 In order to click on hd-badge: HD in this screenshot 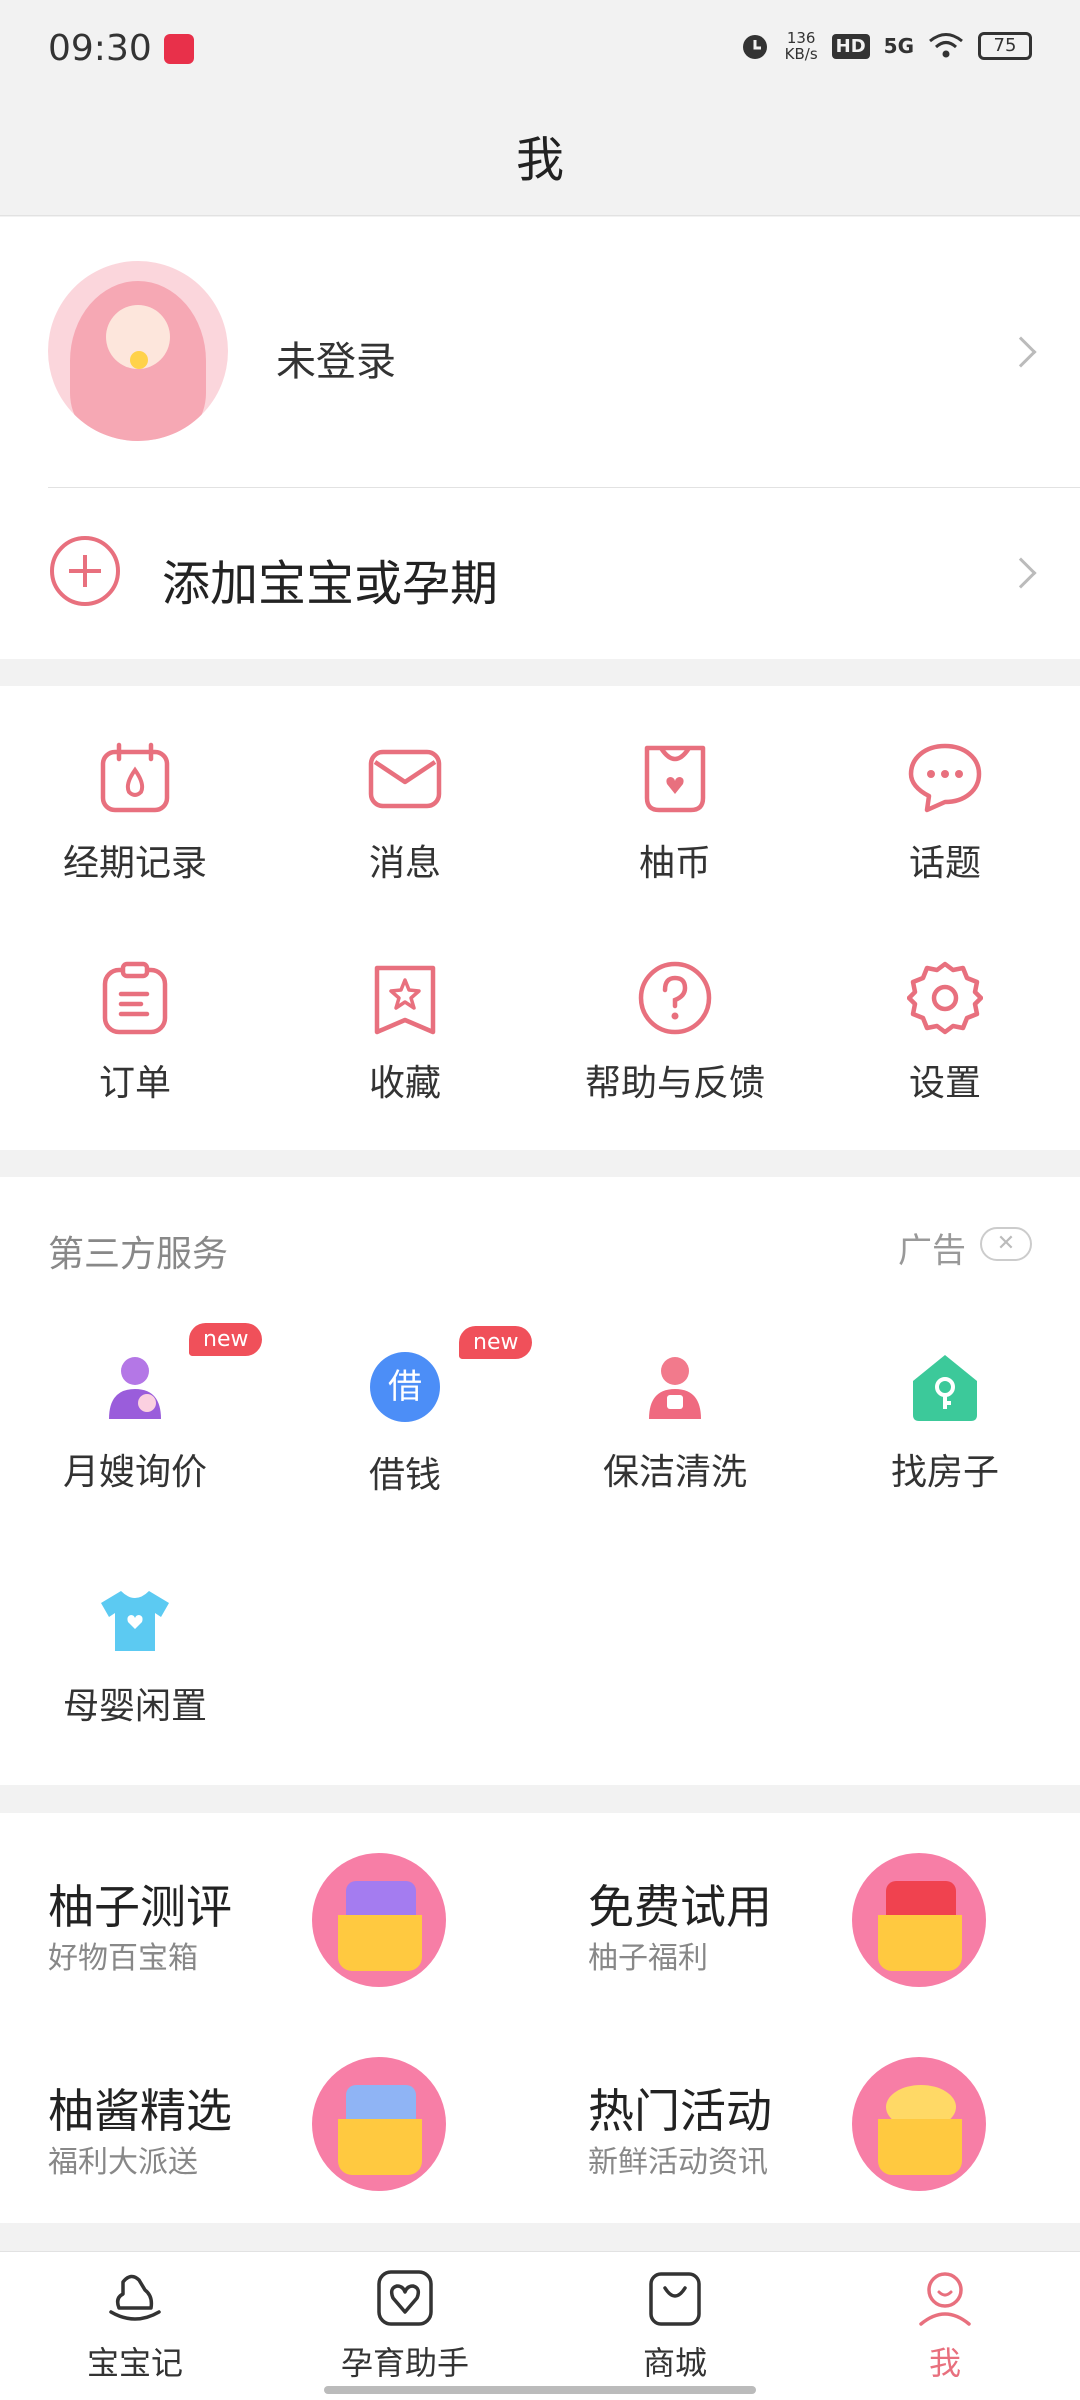, I will do `click(850, 46)`.